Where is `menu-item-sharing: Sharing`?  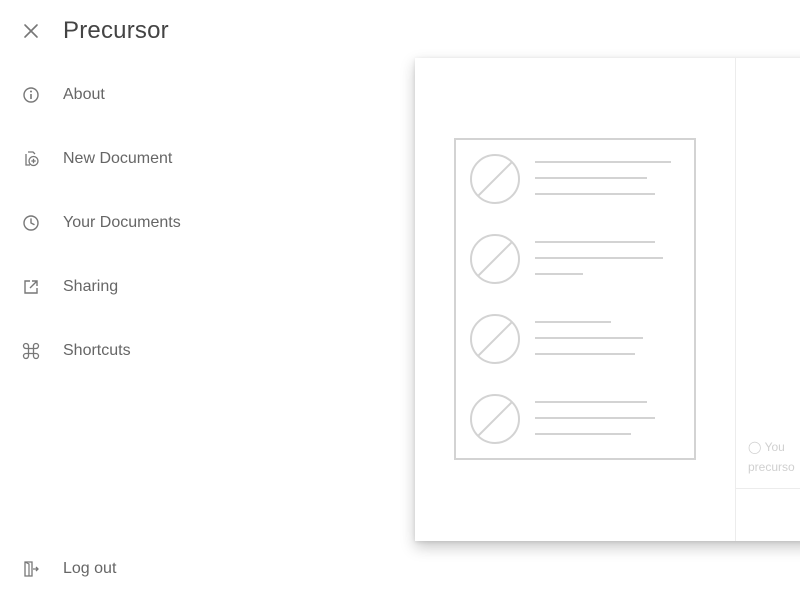
menu-item-sharing: Sharing is located at coordinates (140, 287).